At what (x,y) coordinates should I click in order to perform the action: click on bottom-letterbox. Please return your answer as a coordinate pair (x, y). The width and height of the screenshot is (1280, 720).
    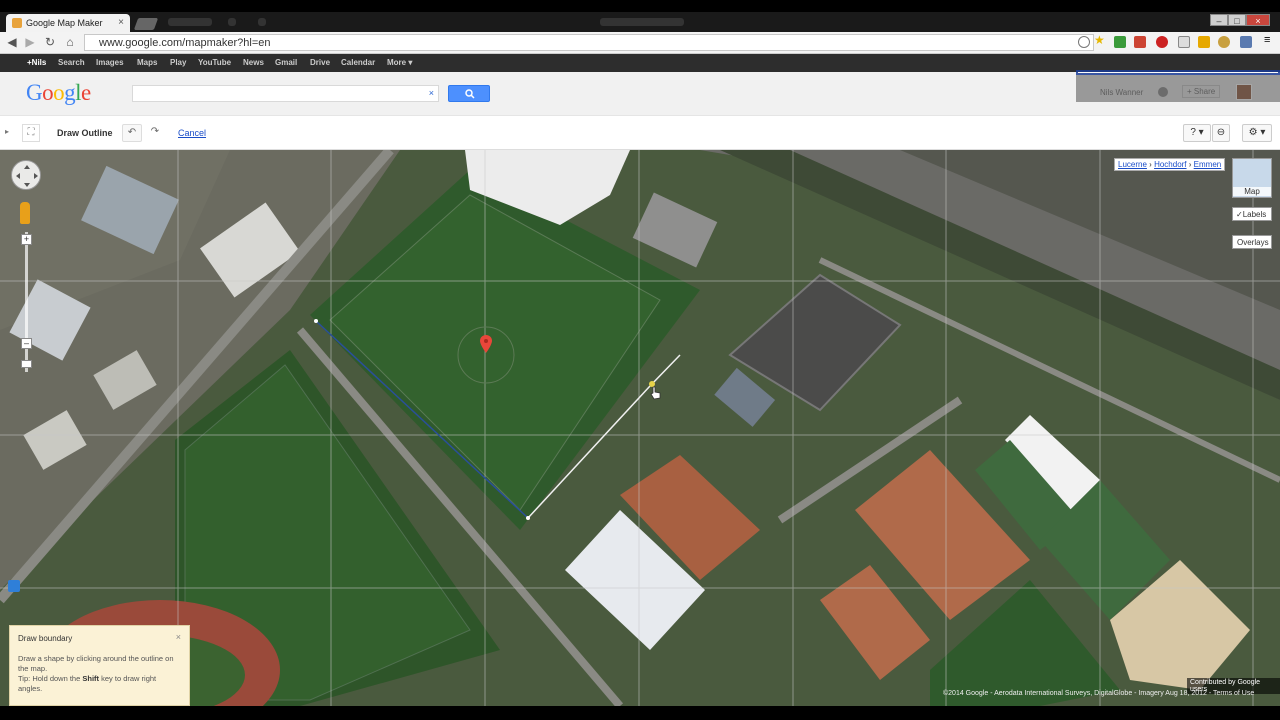
    Looking at the image, I should click on (640, 713).